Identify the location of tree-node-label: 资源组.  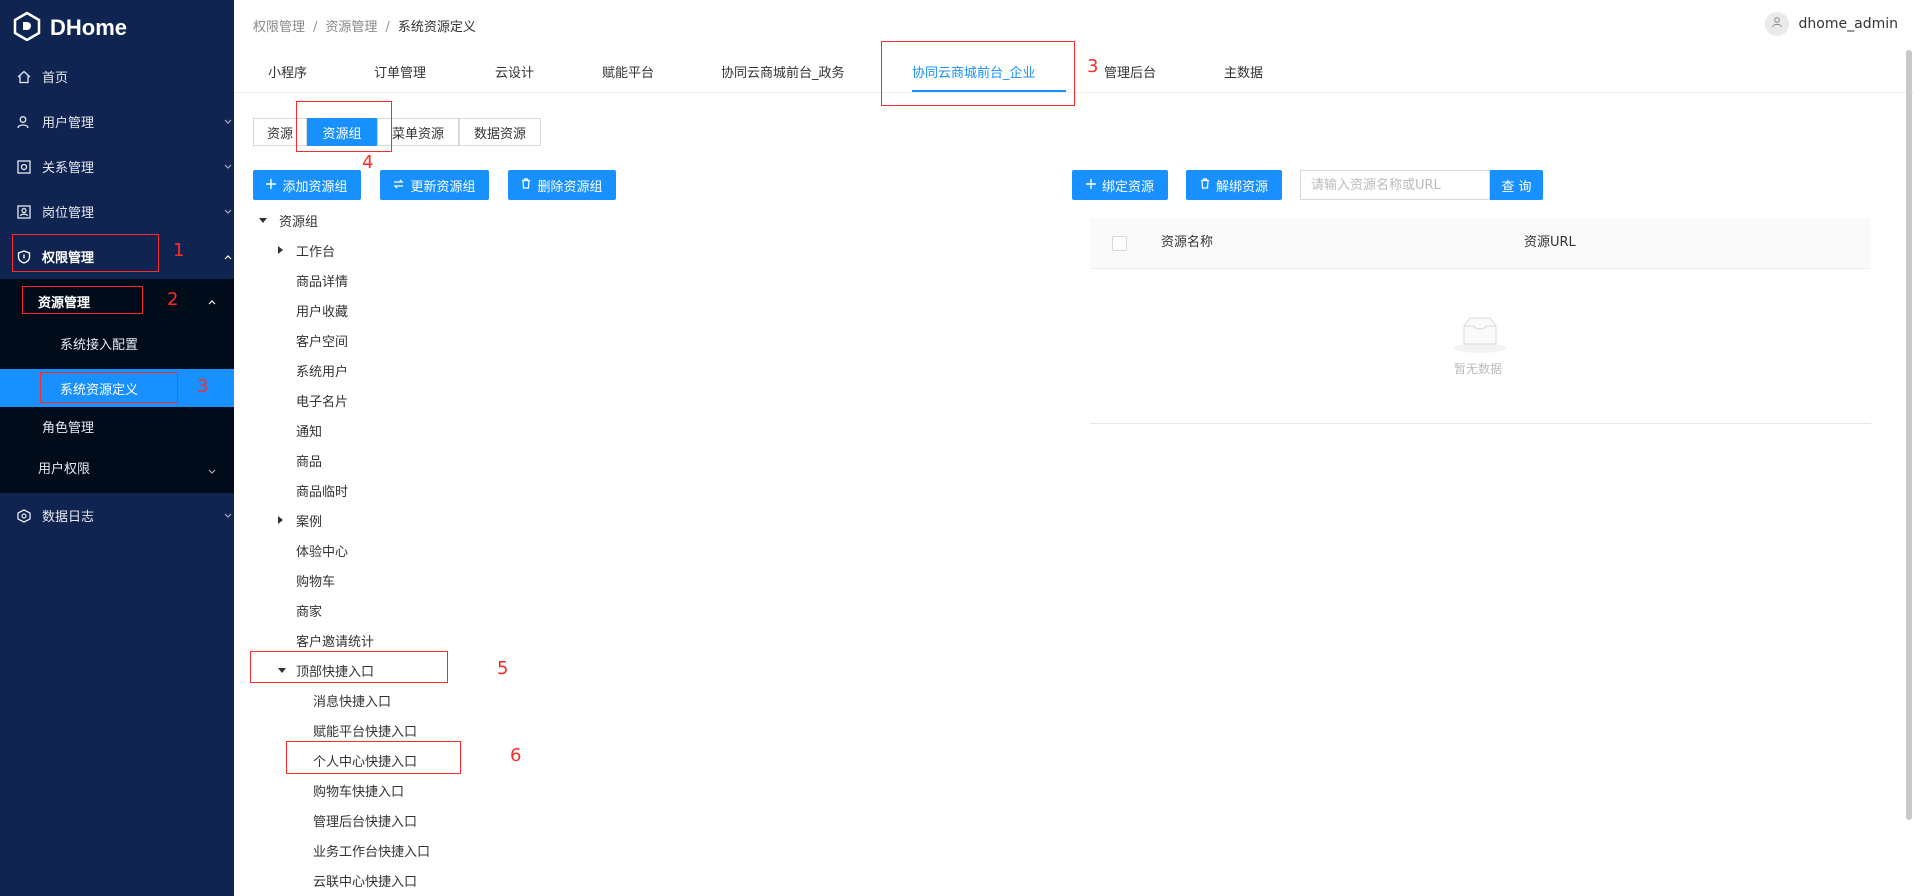
(299, 222).